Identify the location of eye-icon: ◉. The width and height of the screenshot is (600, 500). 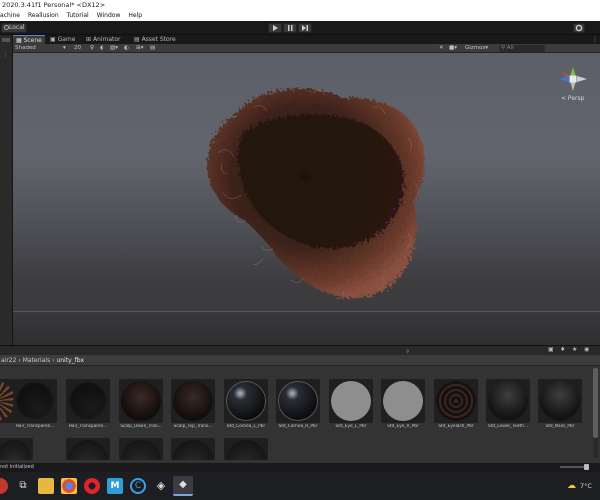
(586, 349).